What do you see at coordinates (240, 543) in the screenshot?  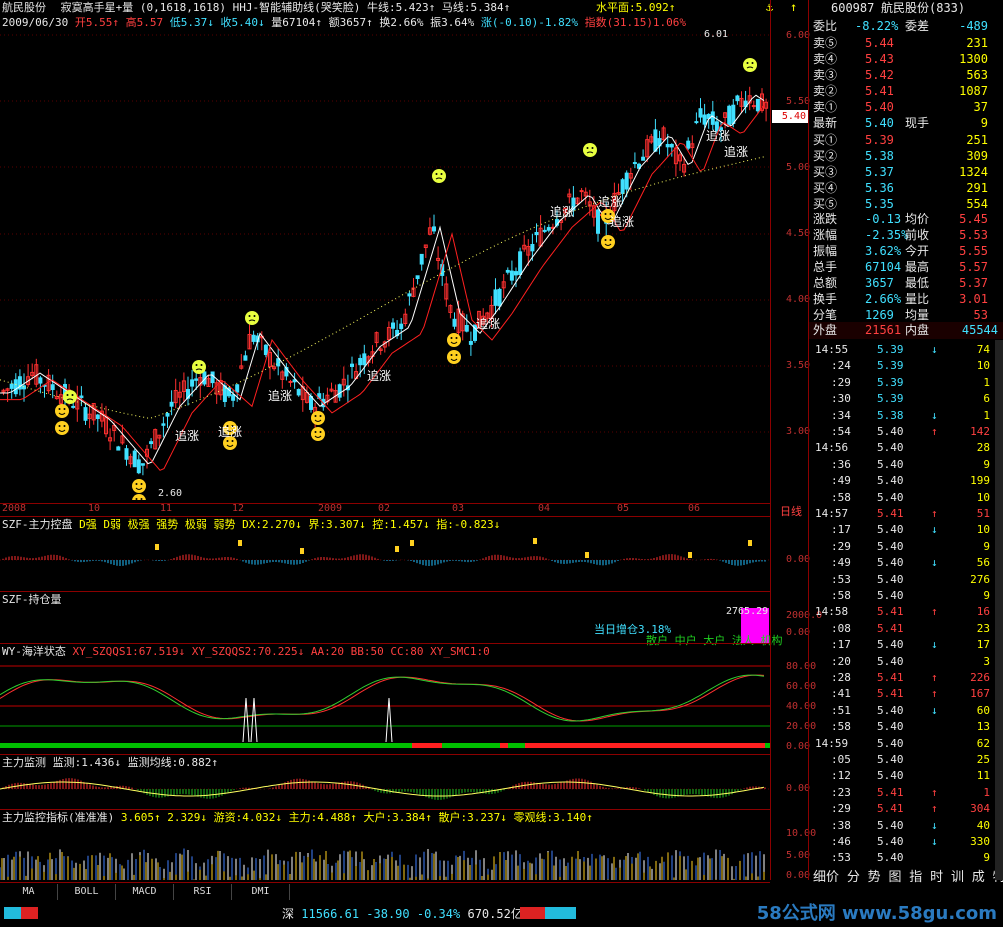 I see `szf-main-marker` at bounding box center [240, 543].